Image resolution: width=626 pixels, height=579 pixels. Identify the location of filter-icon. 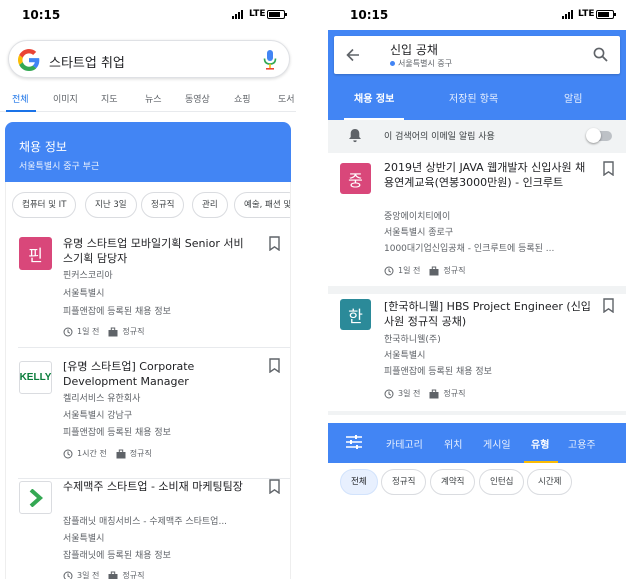
(354, 442).